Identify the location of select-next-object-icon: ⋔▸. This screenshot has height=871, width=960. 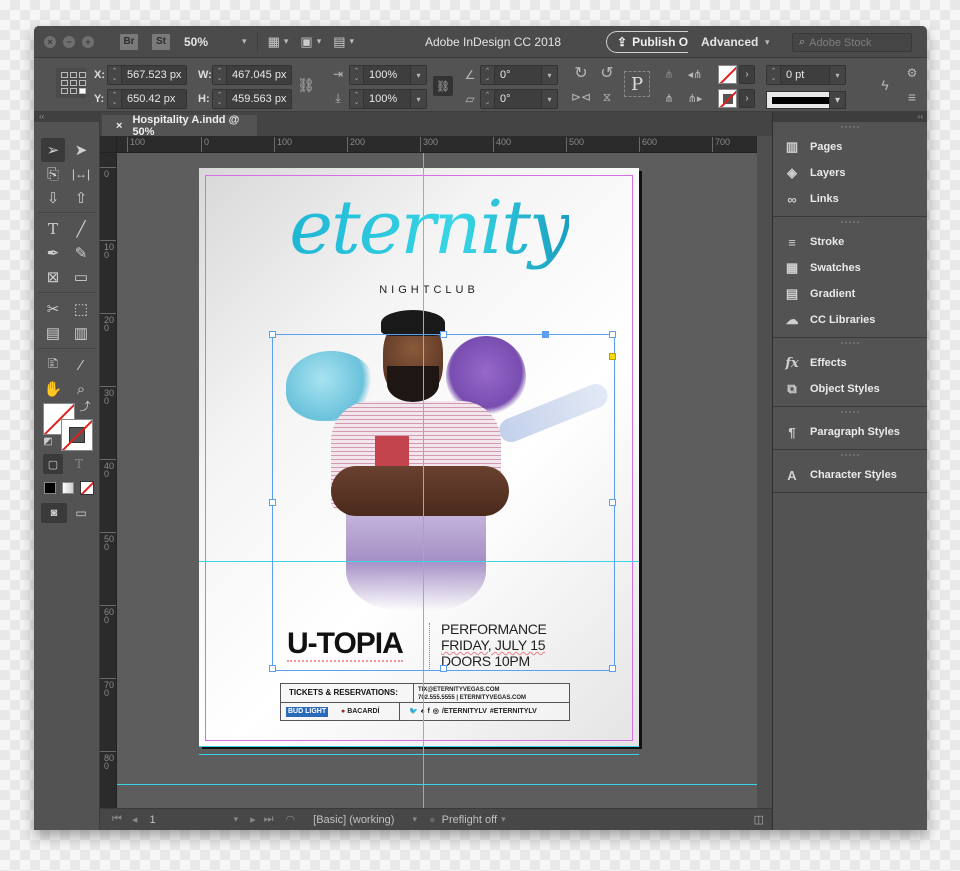
(695, 98).